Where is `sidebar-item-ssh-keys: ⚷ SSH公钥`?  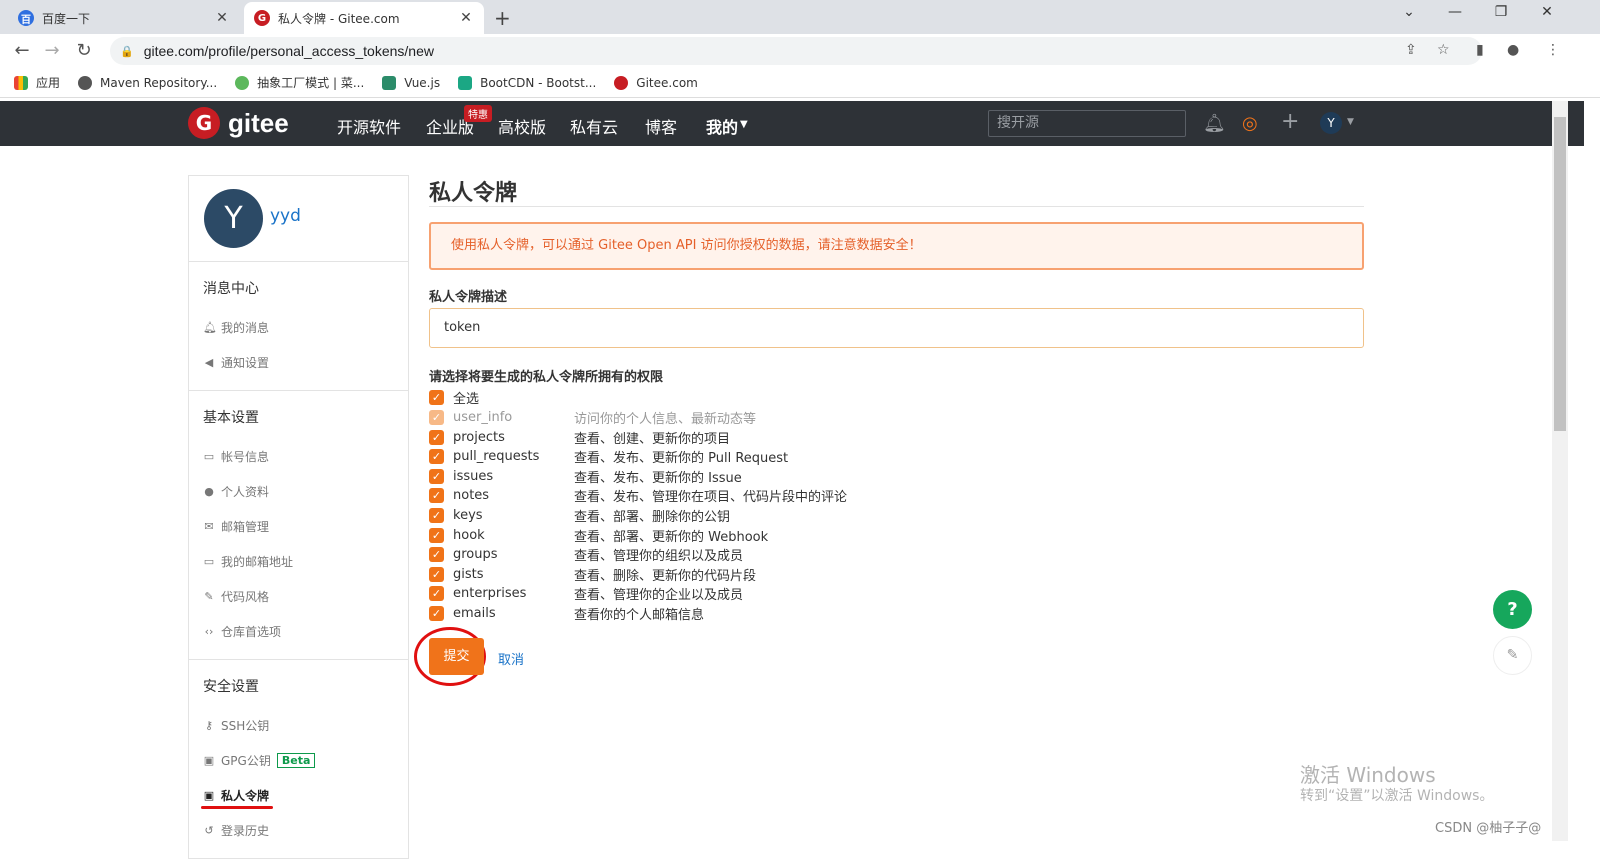 sidebar-item-ssh-keys: ⚷ SSH公钥 is located at coordinates (298, 725).